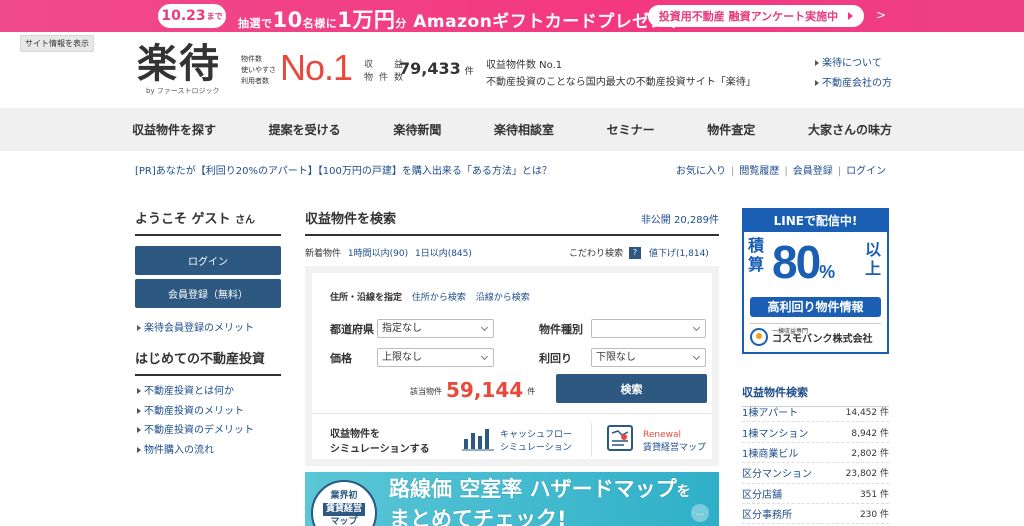  Describe the element at coordinates (461, 20) in the screenshot. I see `banner-message: 抽選で10名様に1万円分 Amazonギフトカードプレゼント` at that location.